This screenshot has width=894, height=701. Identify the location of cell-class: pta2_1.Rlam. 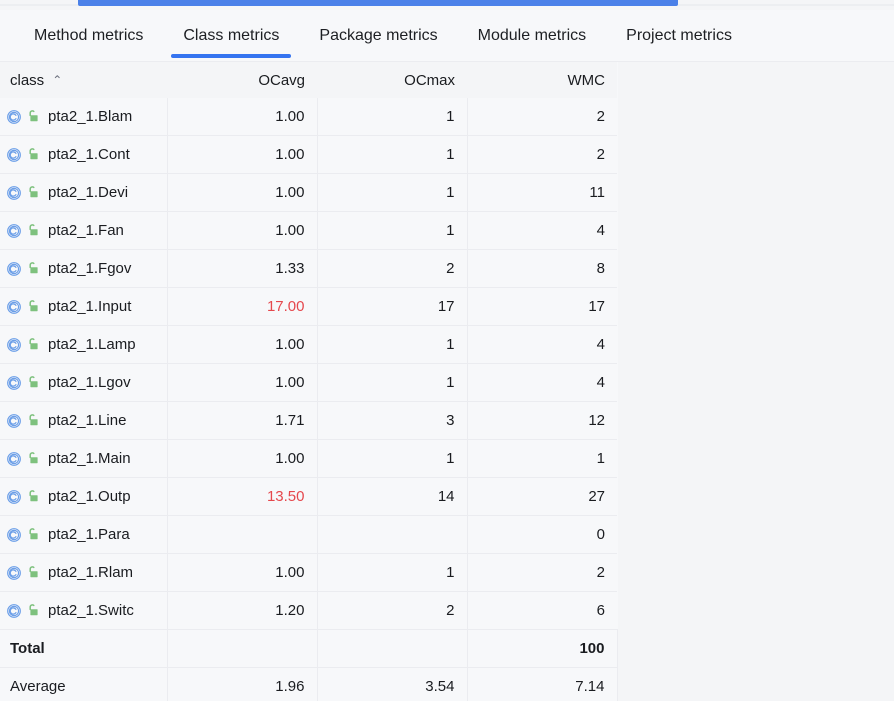
(84, 572).